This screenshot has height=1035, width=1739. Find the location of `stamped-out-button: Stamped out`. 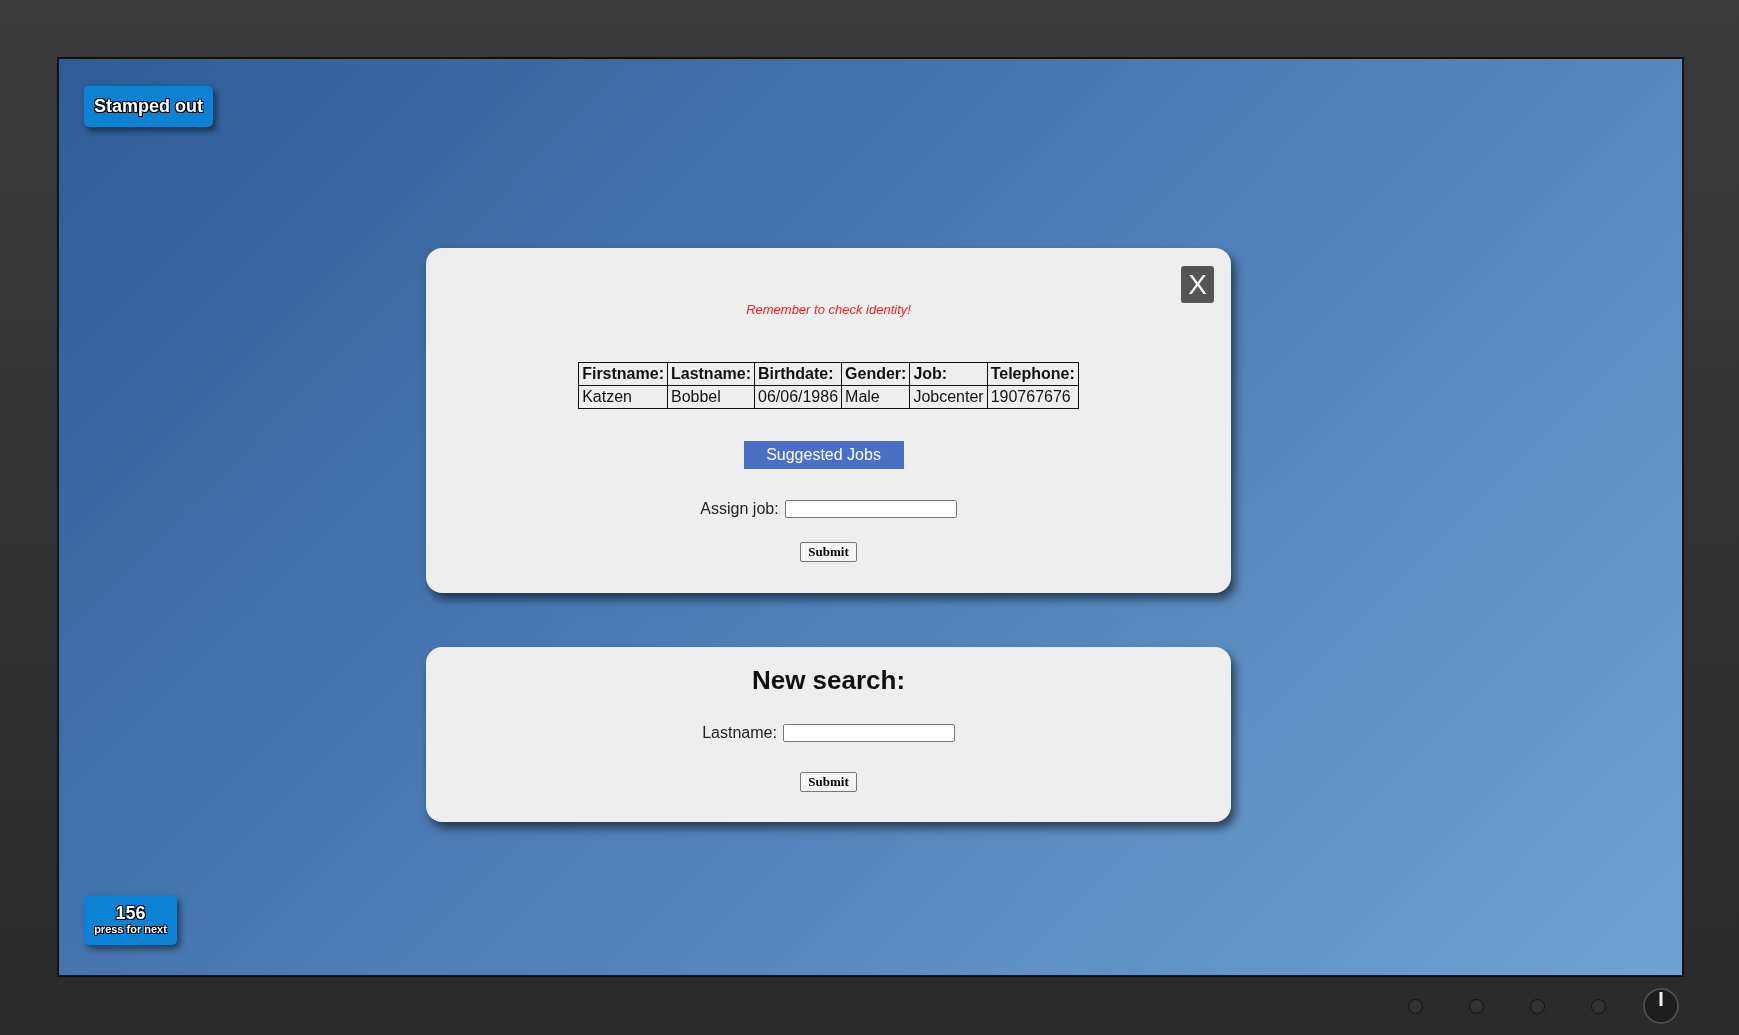

stamped-out-button: Stamped out is located at coordinates (148, 106).